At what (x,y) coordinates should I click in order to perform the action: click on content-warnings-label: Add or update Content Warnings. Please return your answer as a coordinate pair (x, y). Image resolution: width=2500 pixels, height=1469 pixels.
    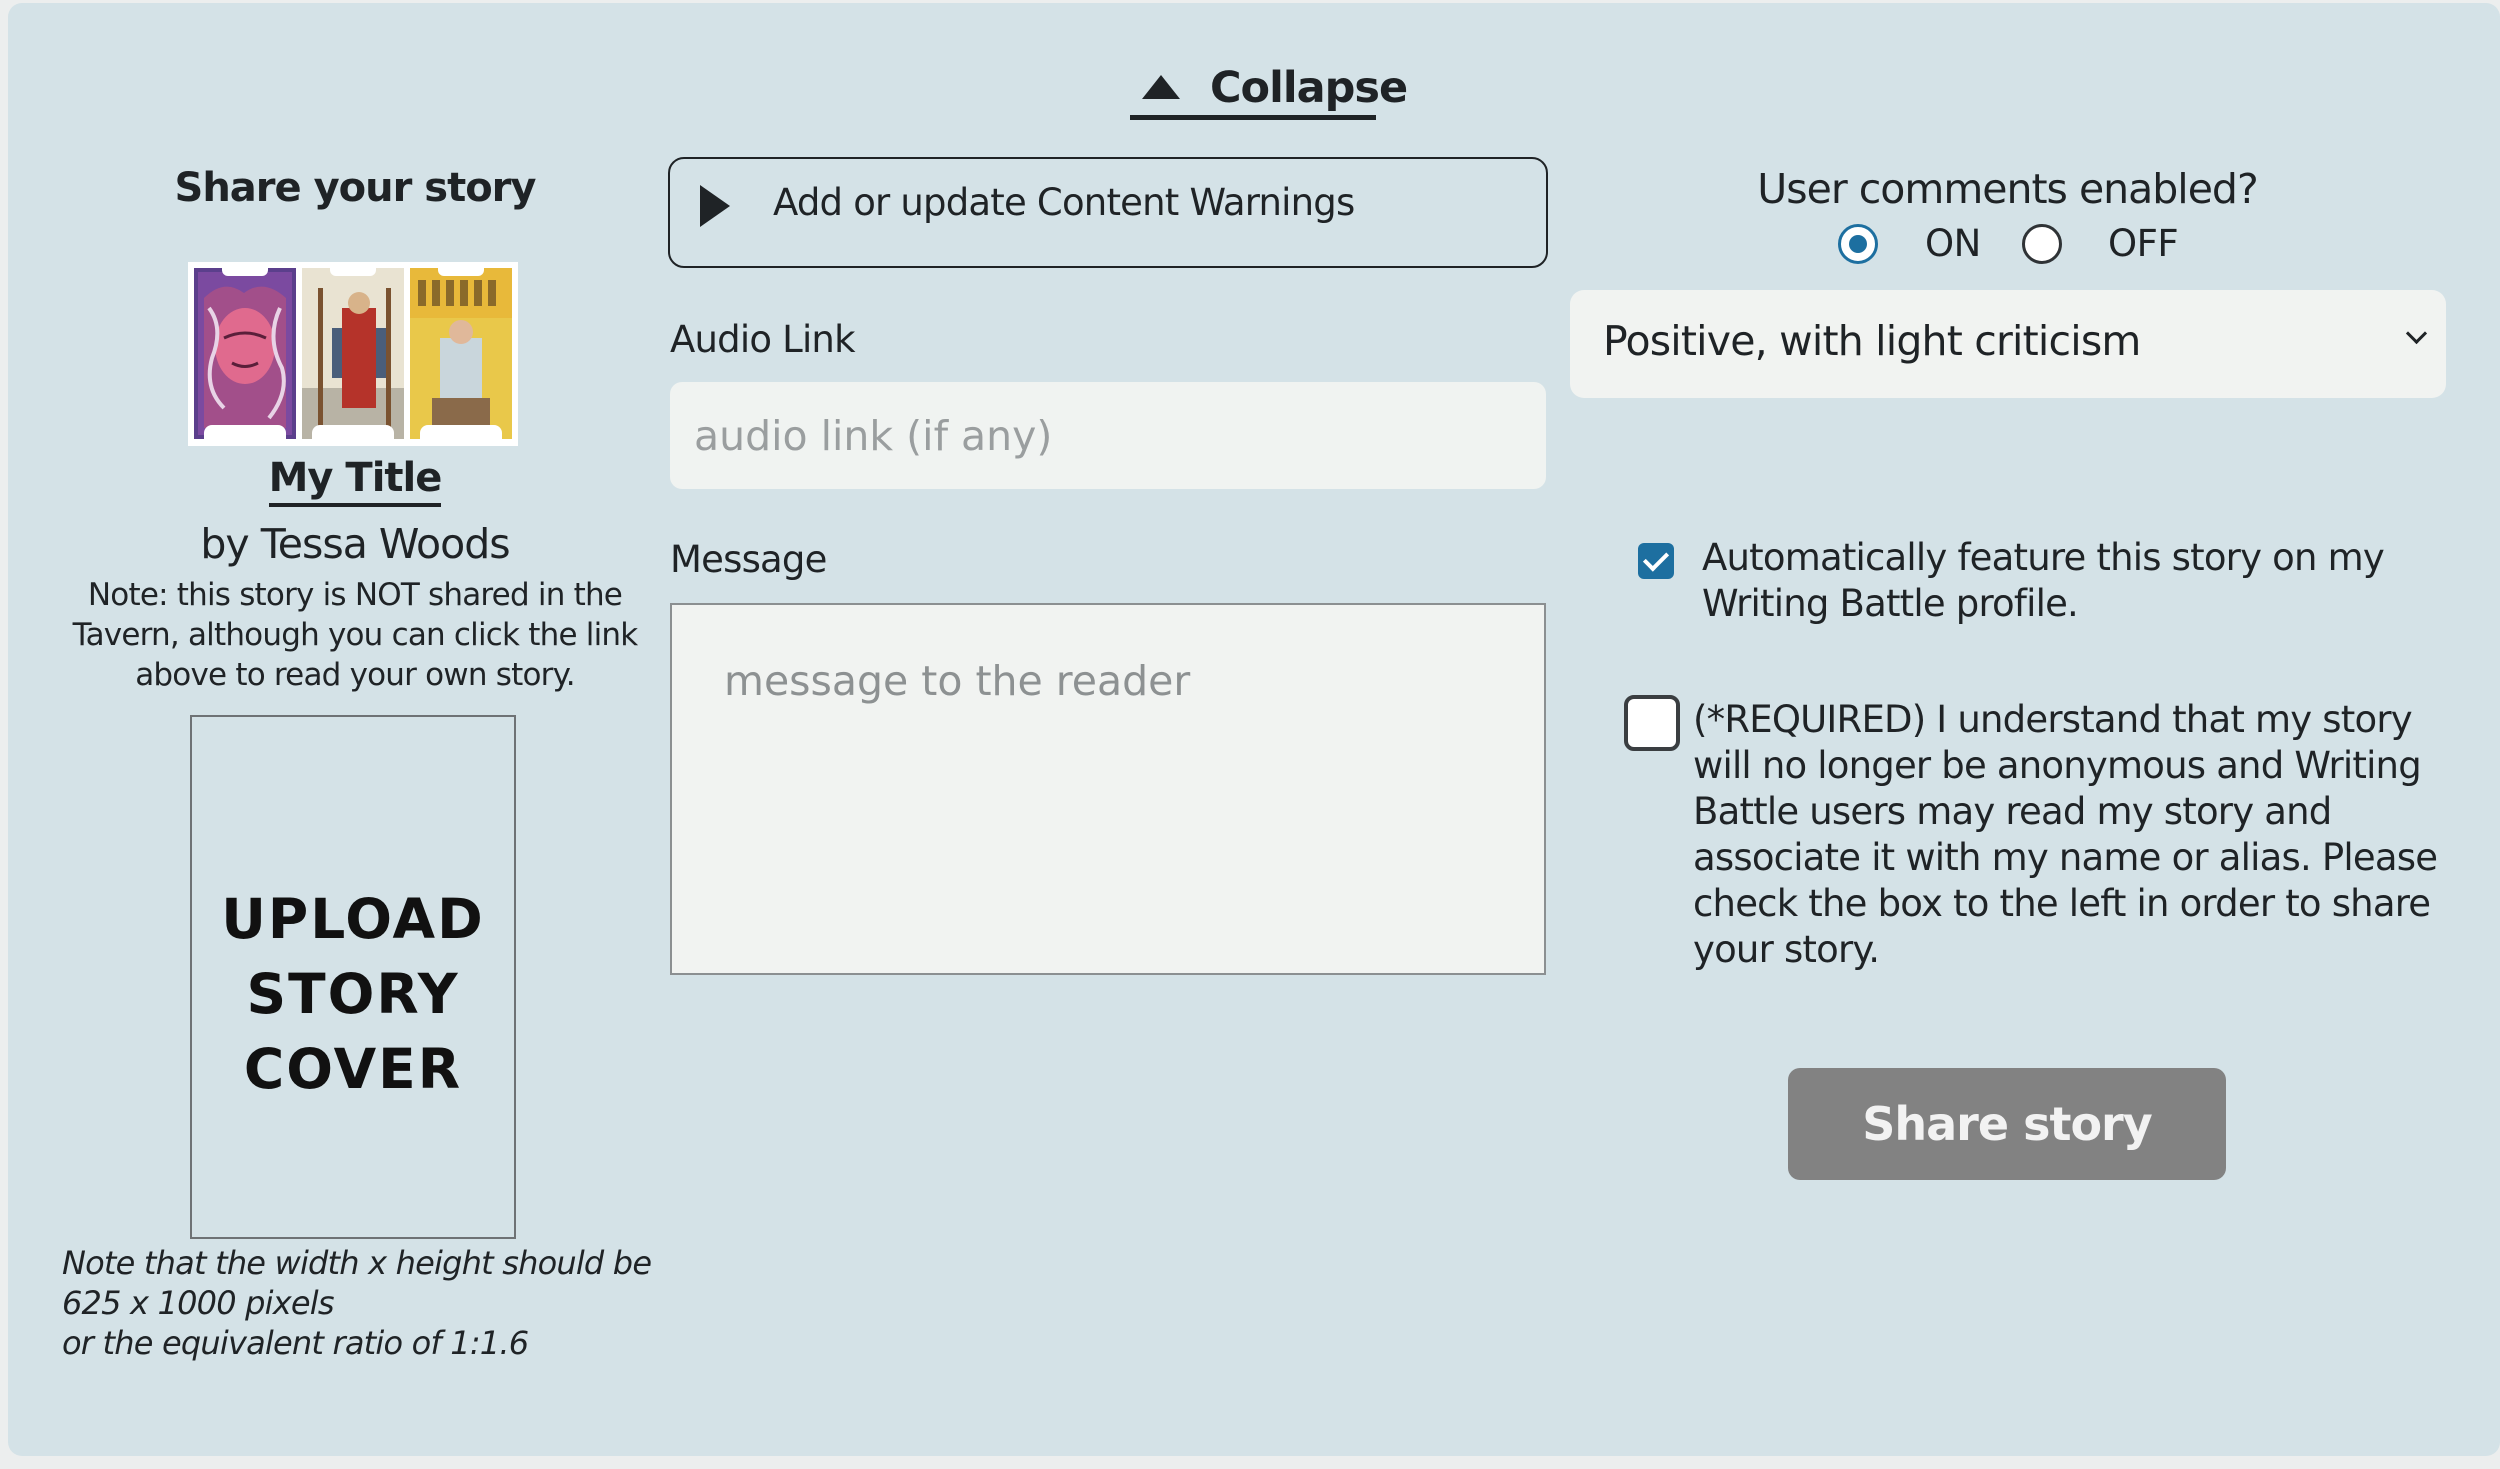
    Looking at the image, I should click on (1064, 202).